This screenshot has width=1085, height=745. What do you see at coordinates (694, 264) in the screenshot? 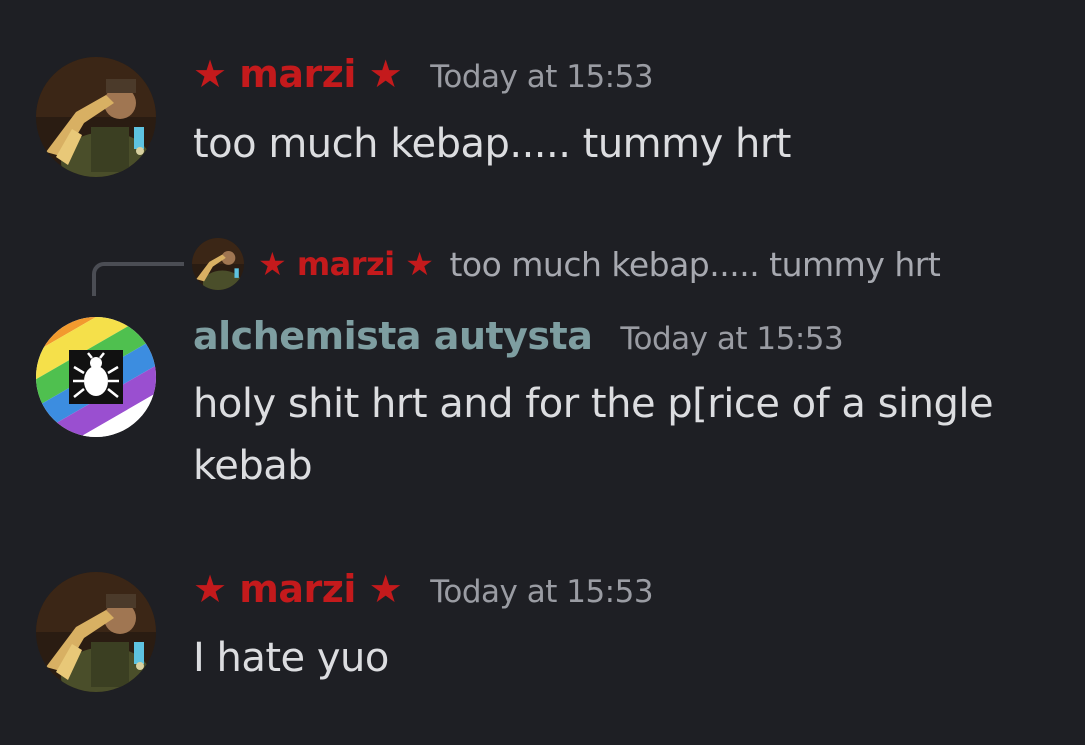
I see `reply-text: too much kebap..... tummy hrt` at bounding box center [694, 264].